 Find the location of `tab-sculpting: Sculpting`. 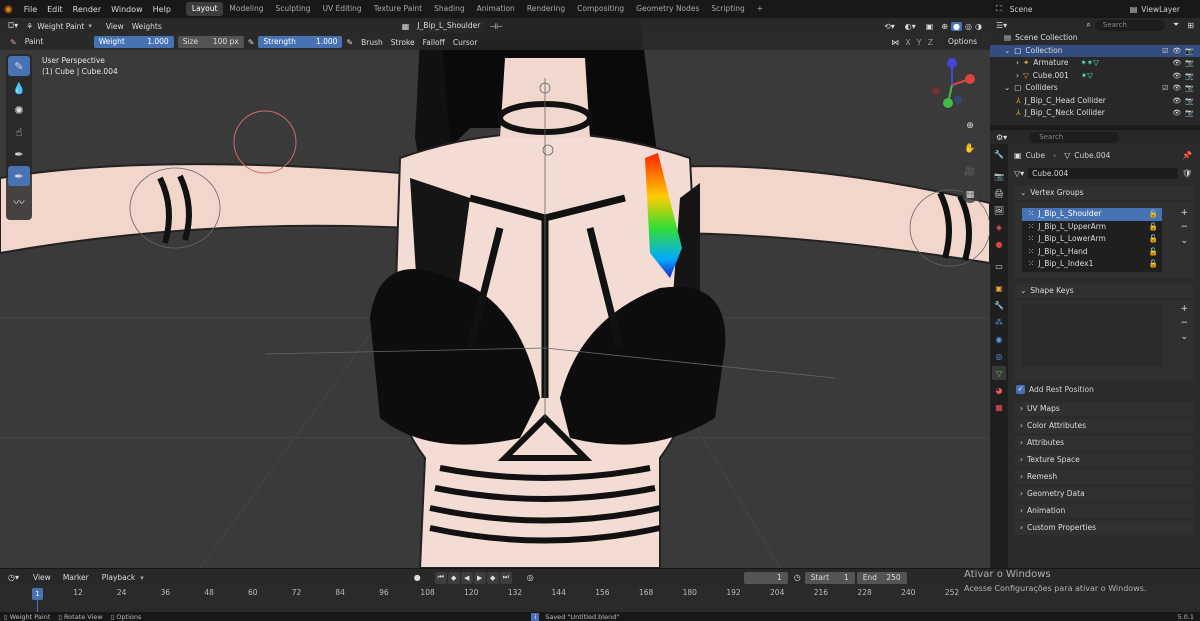

tab-sculpting: Sculpting is located at coordinates (293, 9).